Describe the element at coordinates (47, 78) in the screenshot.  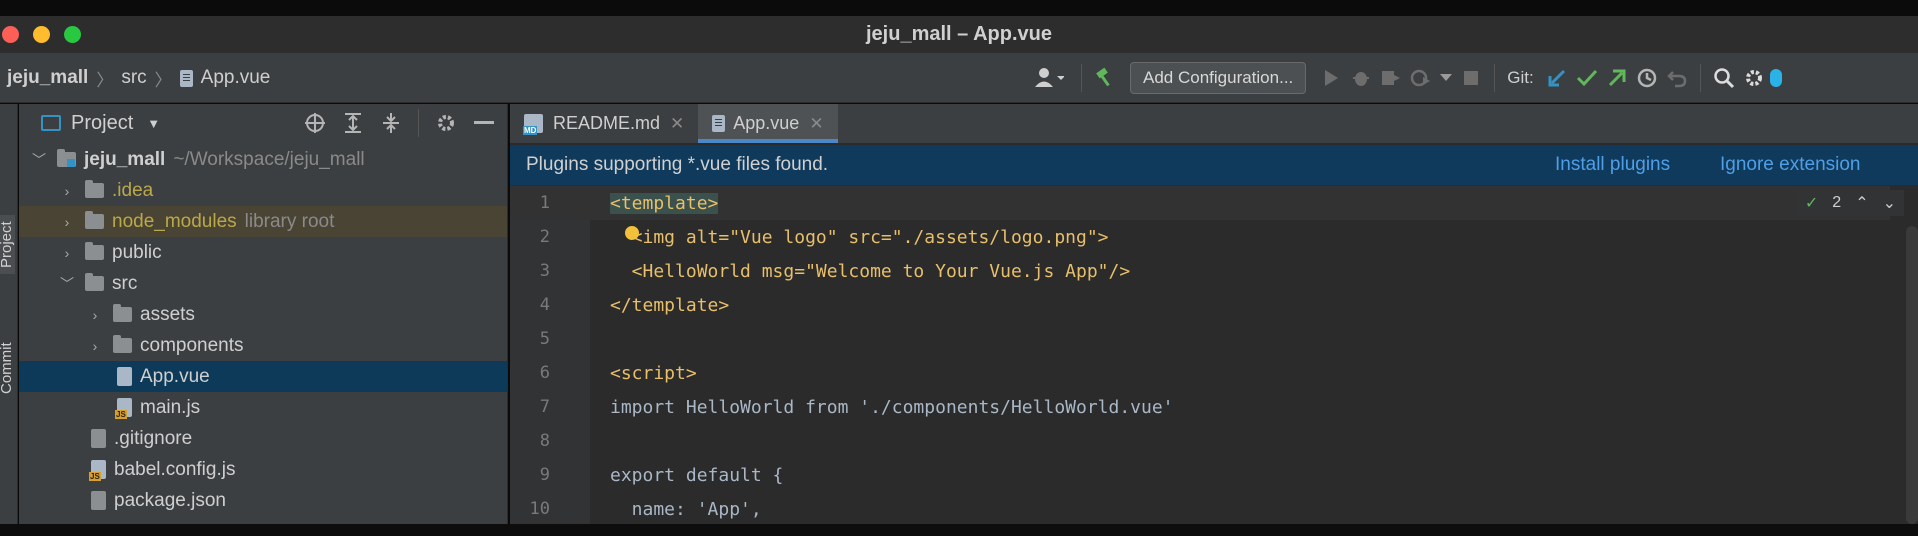
I see `breadcrumb-project: jeju_mall` at that location.